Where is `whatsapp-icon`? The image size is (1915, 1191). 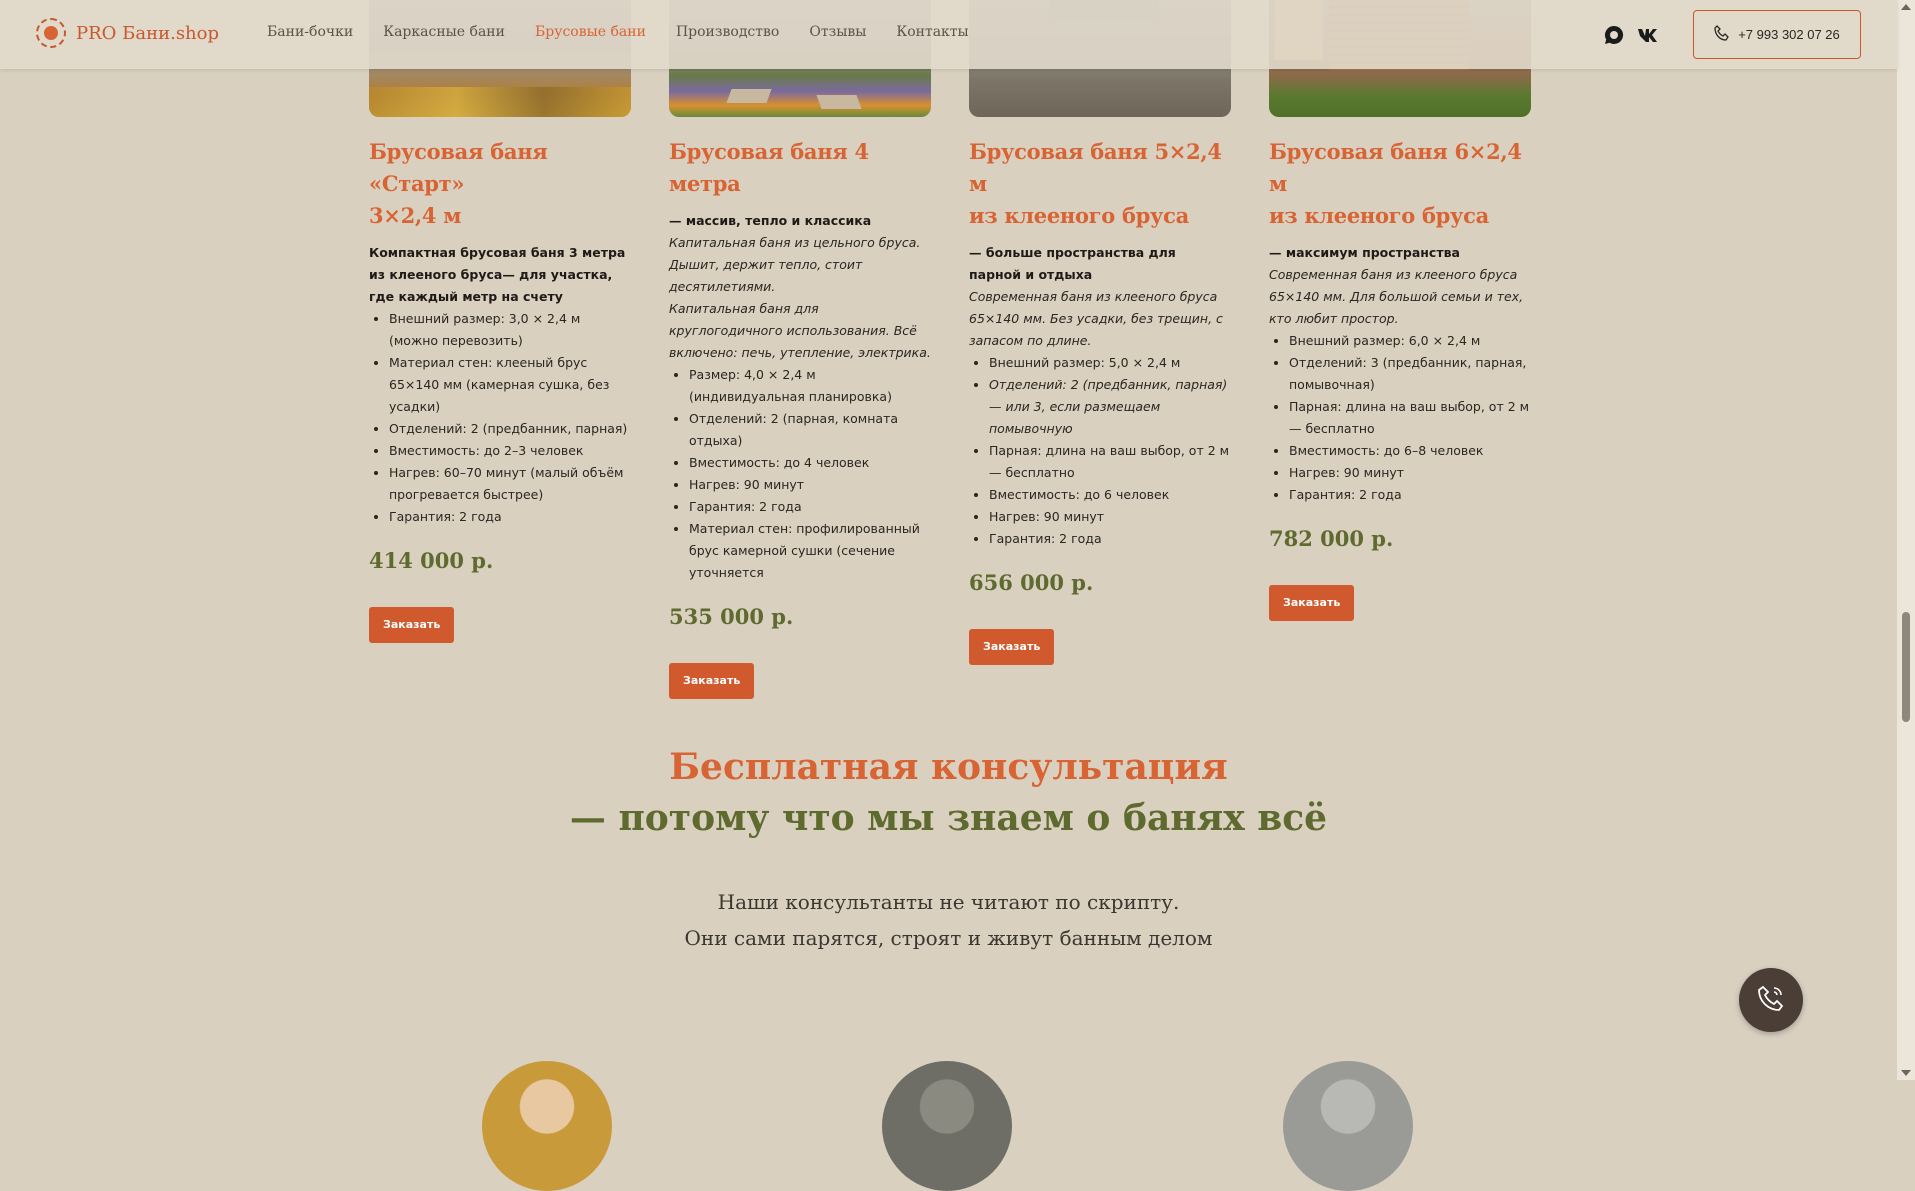
whatsapp-icon is located at coordinates (1614, 35).